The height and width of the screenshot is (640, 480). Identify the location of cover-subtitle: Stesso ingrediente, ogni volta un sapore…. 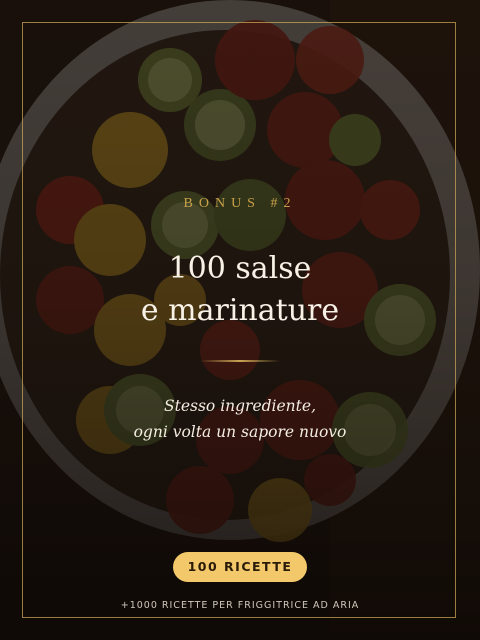
(240, 419).